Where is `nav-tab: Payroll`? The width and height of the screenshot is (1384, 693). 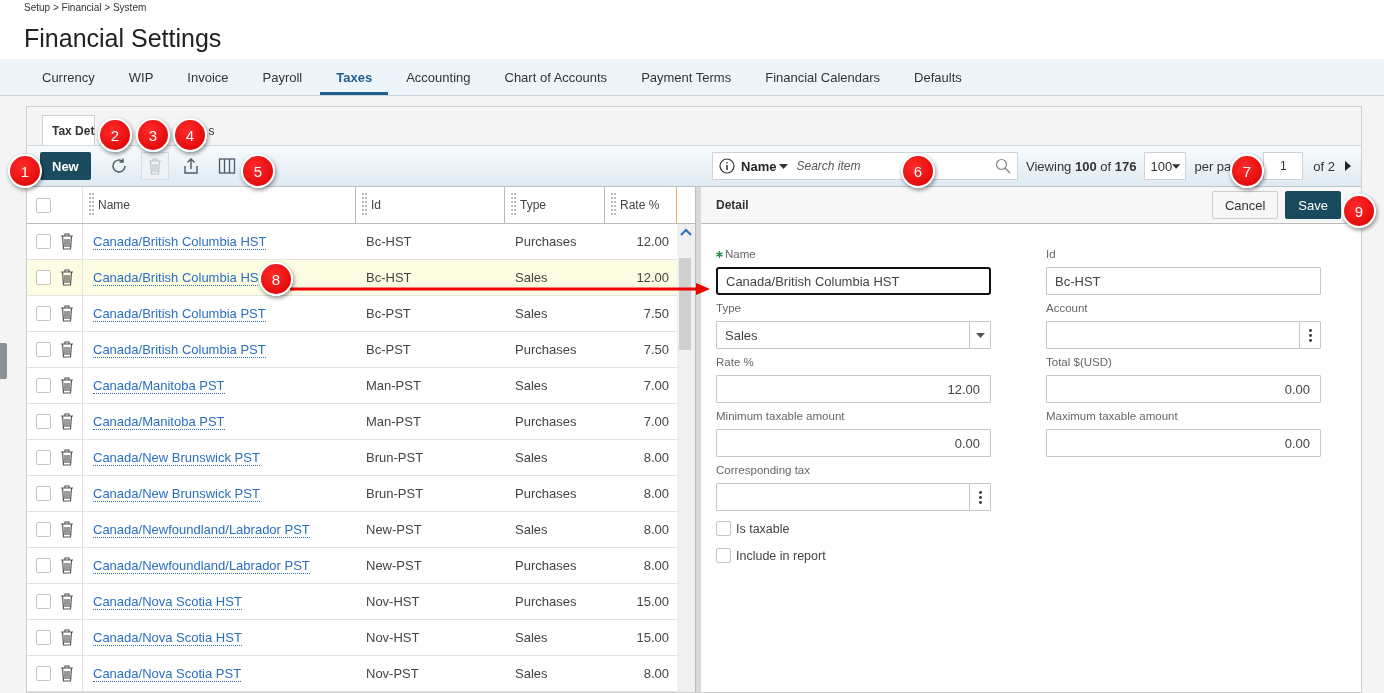 nav-tab: Payroll is located at coordinates (282, 77).